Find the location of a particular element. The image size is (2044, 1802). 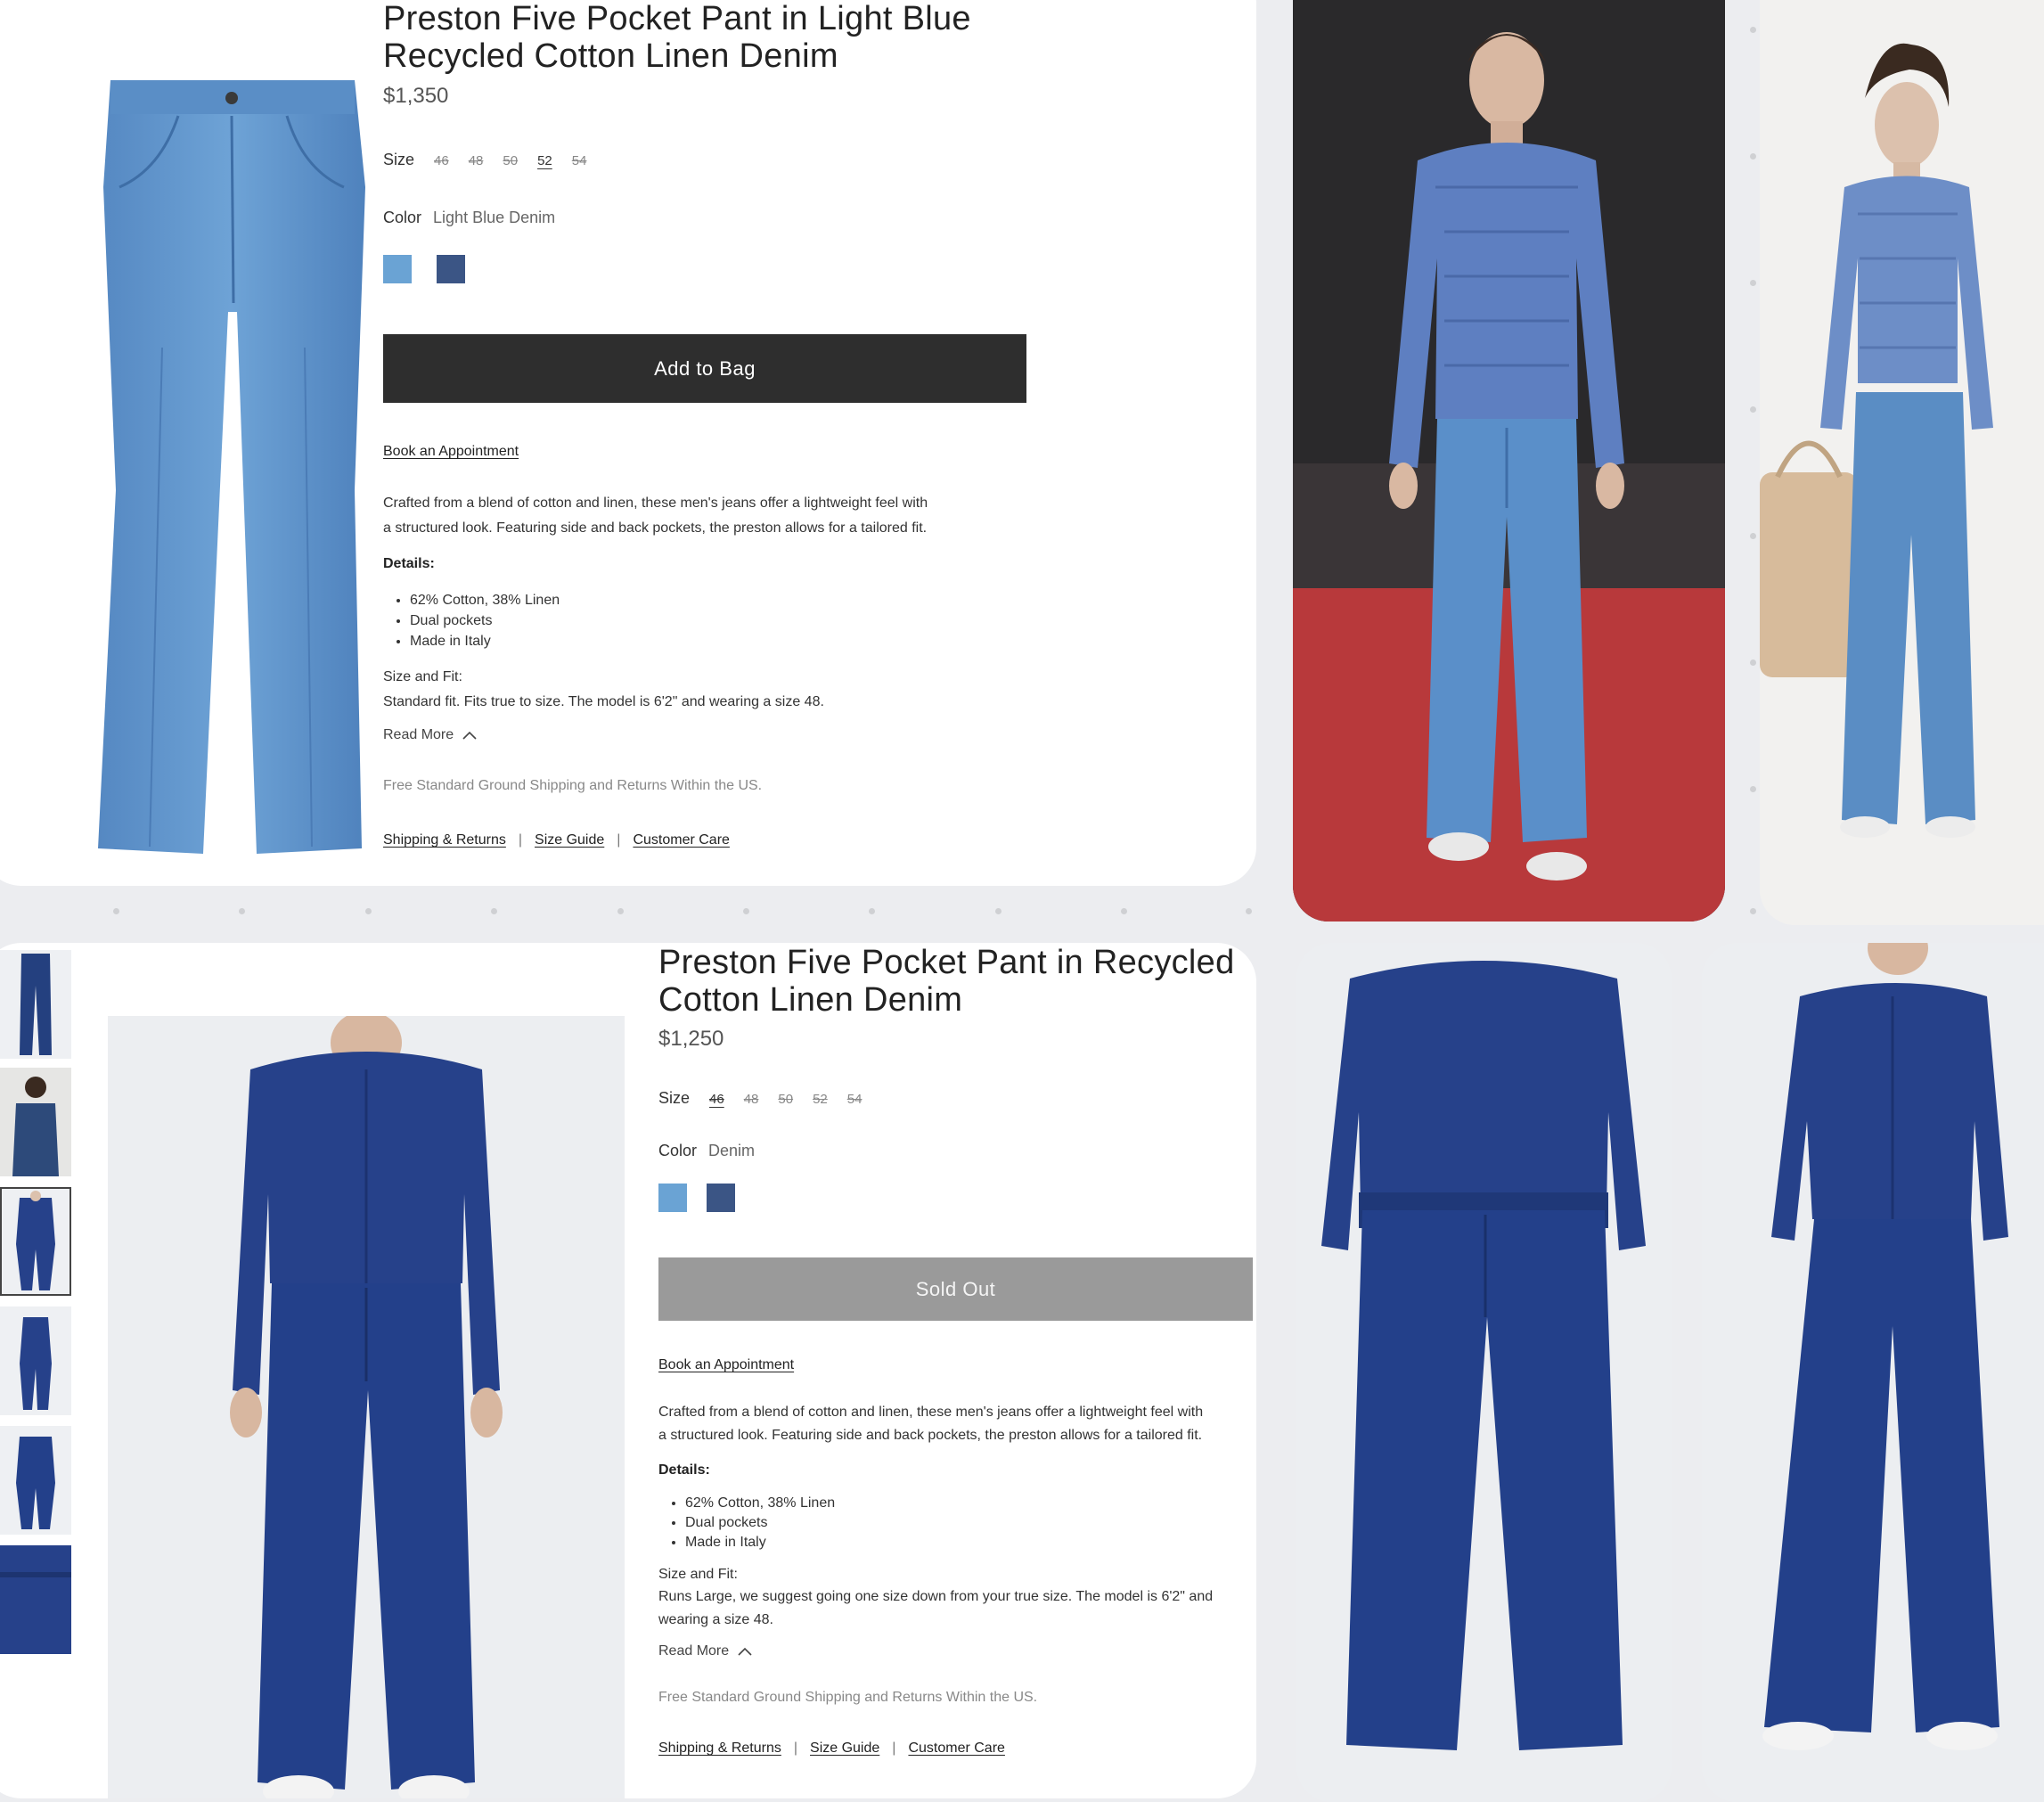

product-main-image-denim is located at coordinates (366, 1404).